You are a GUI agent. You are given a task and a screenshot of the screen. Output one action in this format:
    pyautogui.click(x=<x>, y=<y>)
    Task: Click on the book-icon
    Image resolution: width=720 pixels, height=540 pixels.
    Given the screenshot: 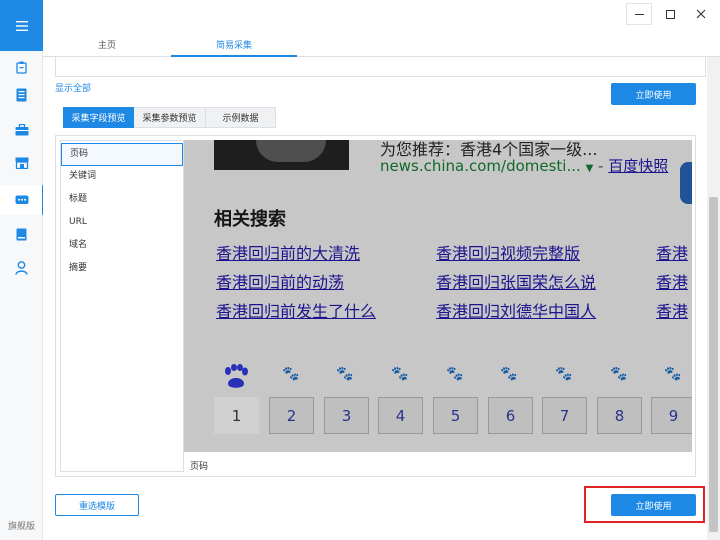 What is the action you would take?
    pyautogui.click(x=21, y=234)
    